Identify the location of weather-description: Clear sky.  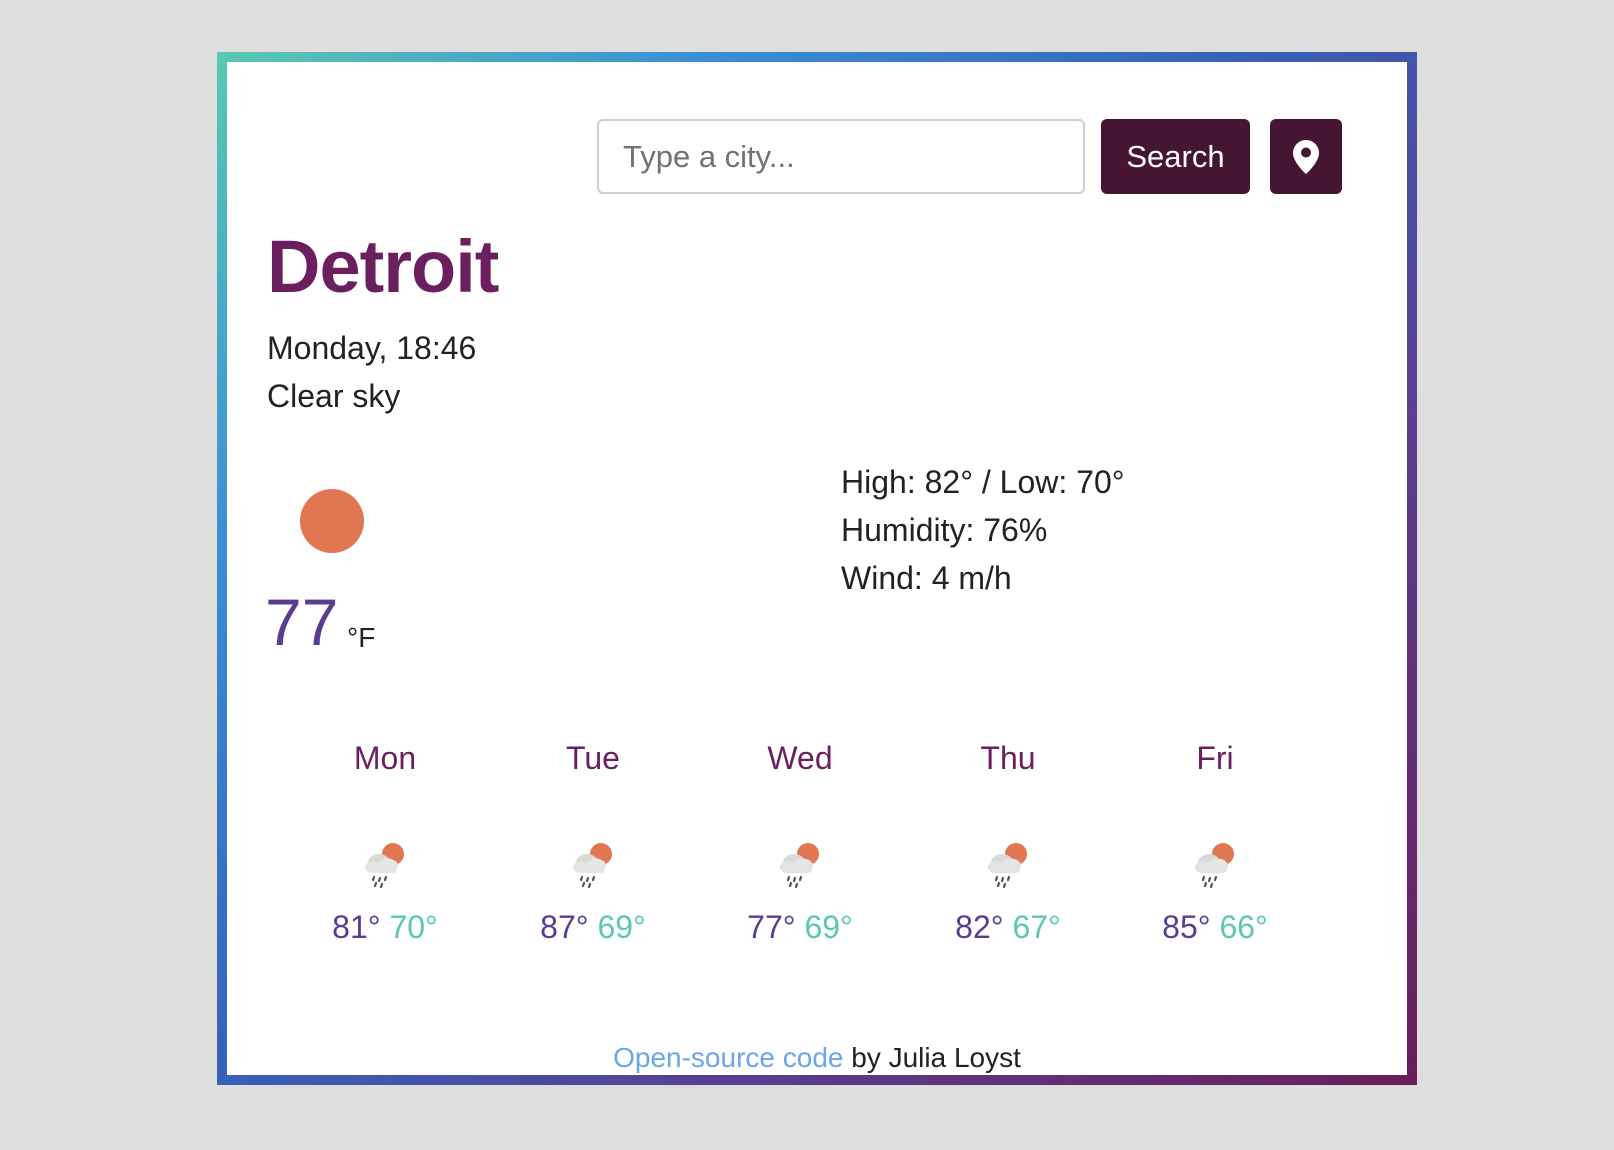
(334, 396).